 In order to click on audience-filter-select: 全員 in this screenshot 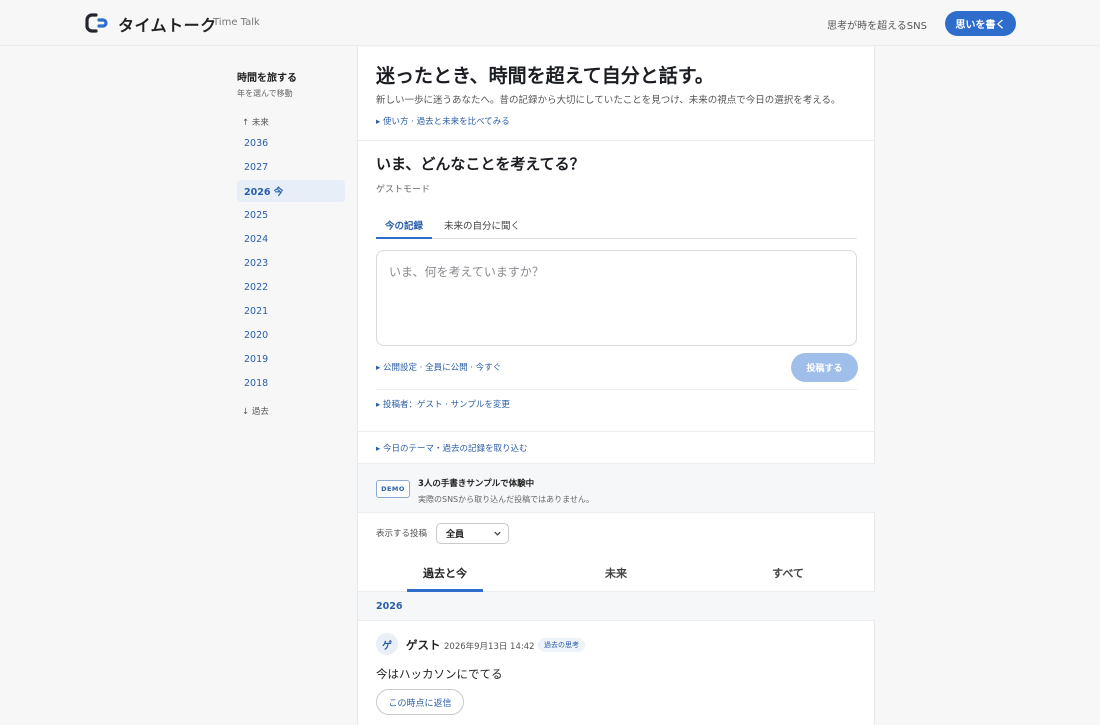, I will do `click(472, 533)`.